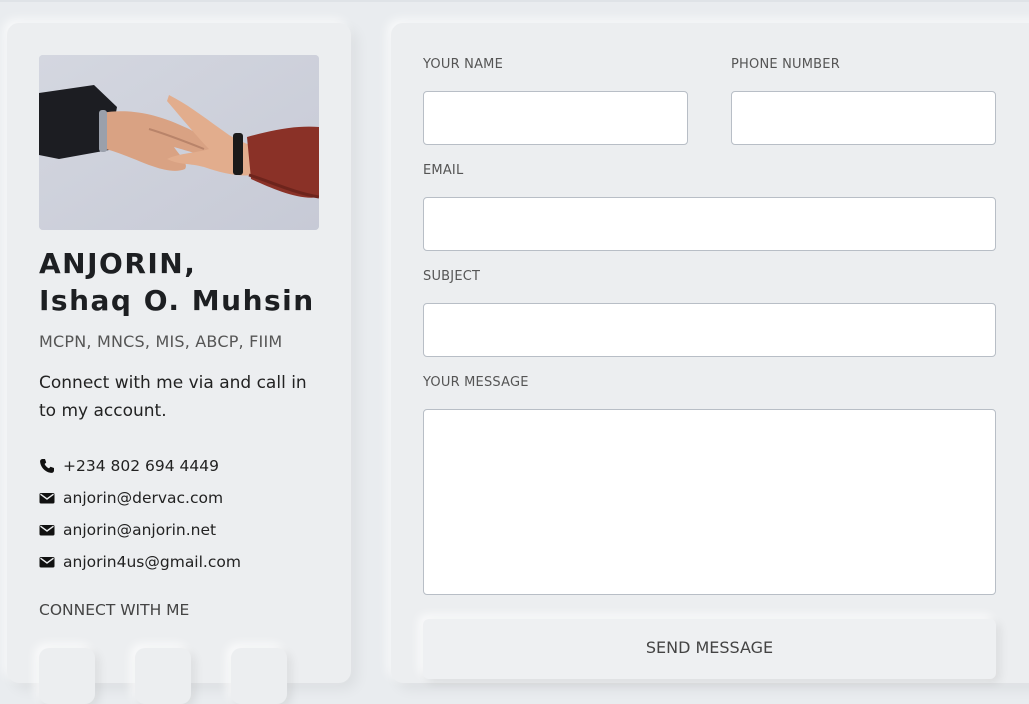  What do you see at coordinates (463, 64) in the screenshot?
I see `name-label: YOUR NAME` at bounding box center [463, 64].